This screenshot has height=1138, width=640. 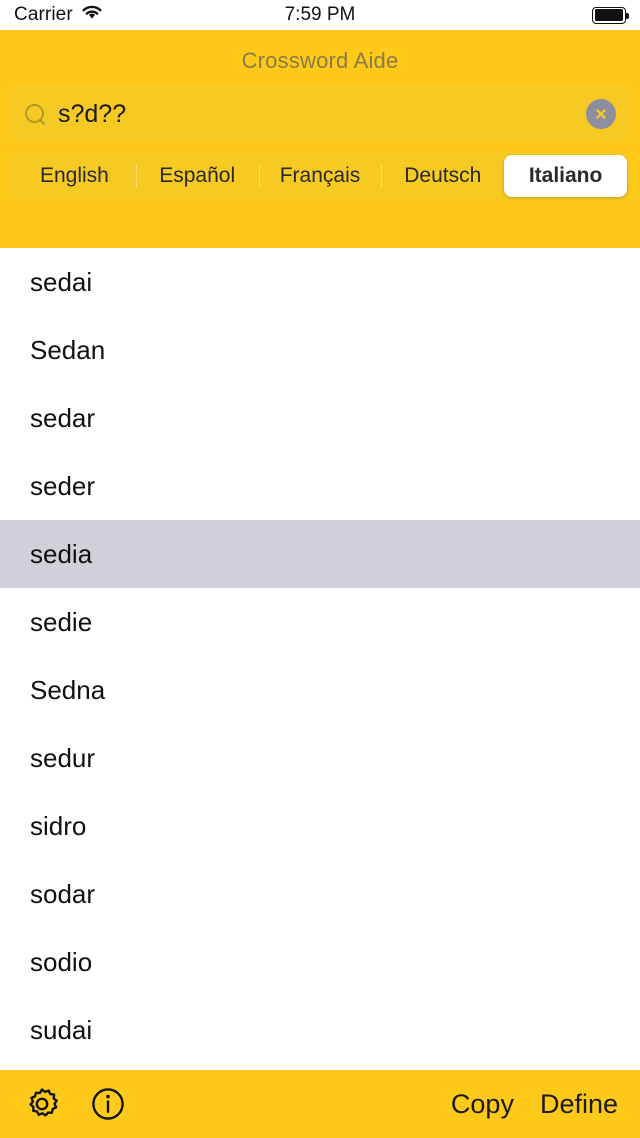 I want to click on list-item: sedur, so click(x=320, y=758).